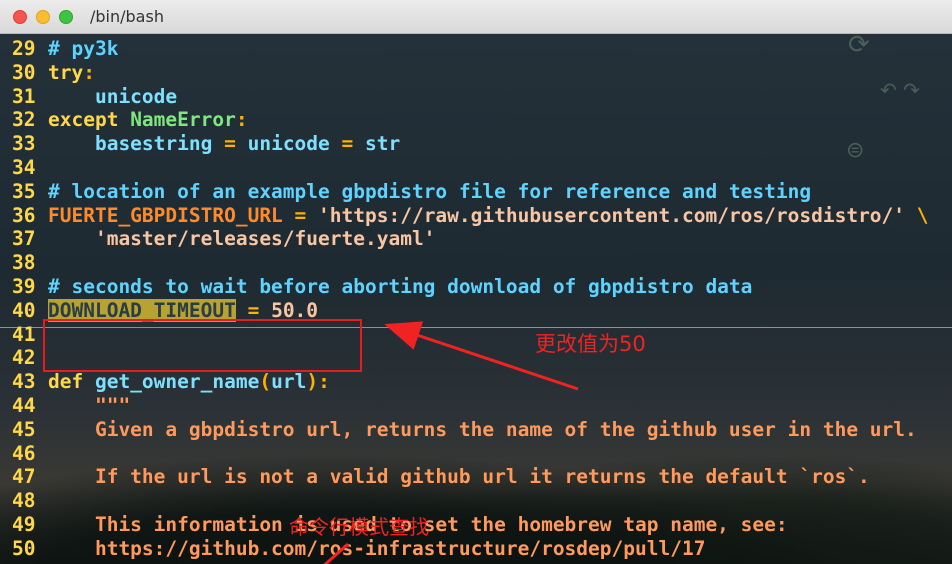 The height and width of the screenshot is (564, 952). I want to click on maximize-window-button, so click(66, 17).